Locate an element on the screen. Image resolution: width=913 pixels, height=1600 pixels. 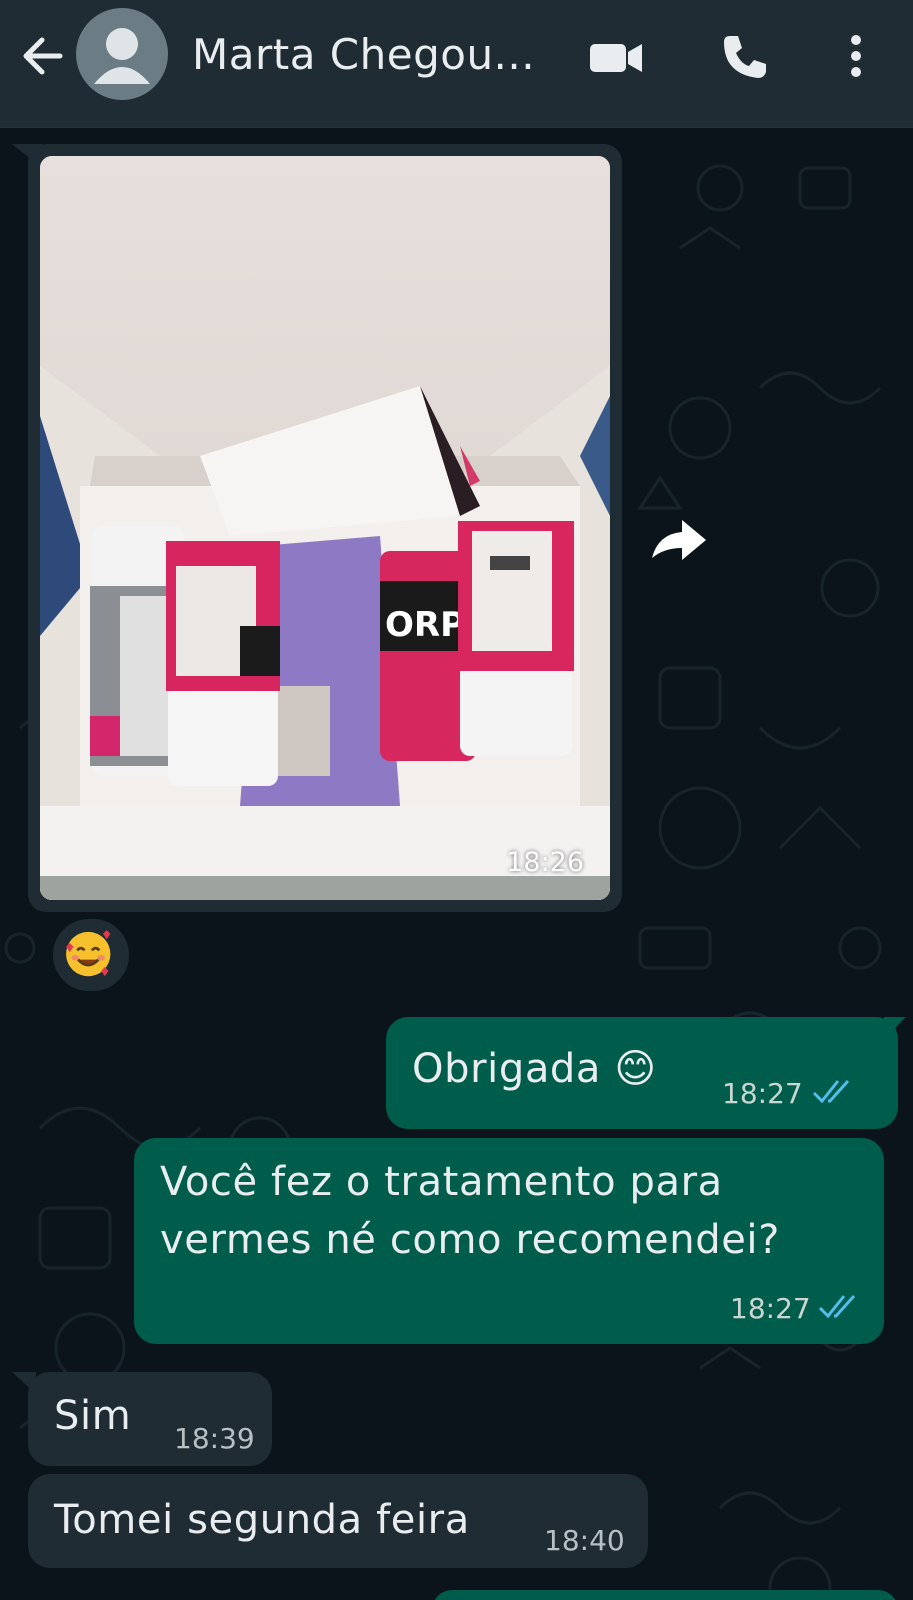
video-call-button is located at coordinates (616, 58).